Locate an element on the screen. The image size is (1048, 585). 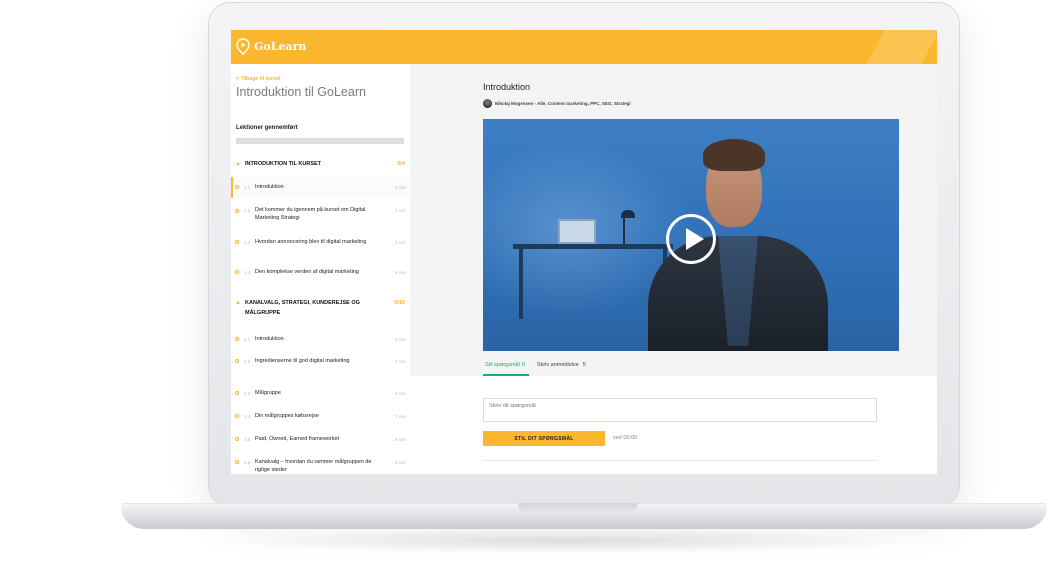
tab-label: Skriv anmeldelse is located at coordinates (557, 365).